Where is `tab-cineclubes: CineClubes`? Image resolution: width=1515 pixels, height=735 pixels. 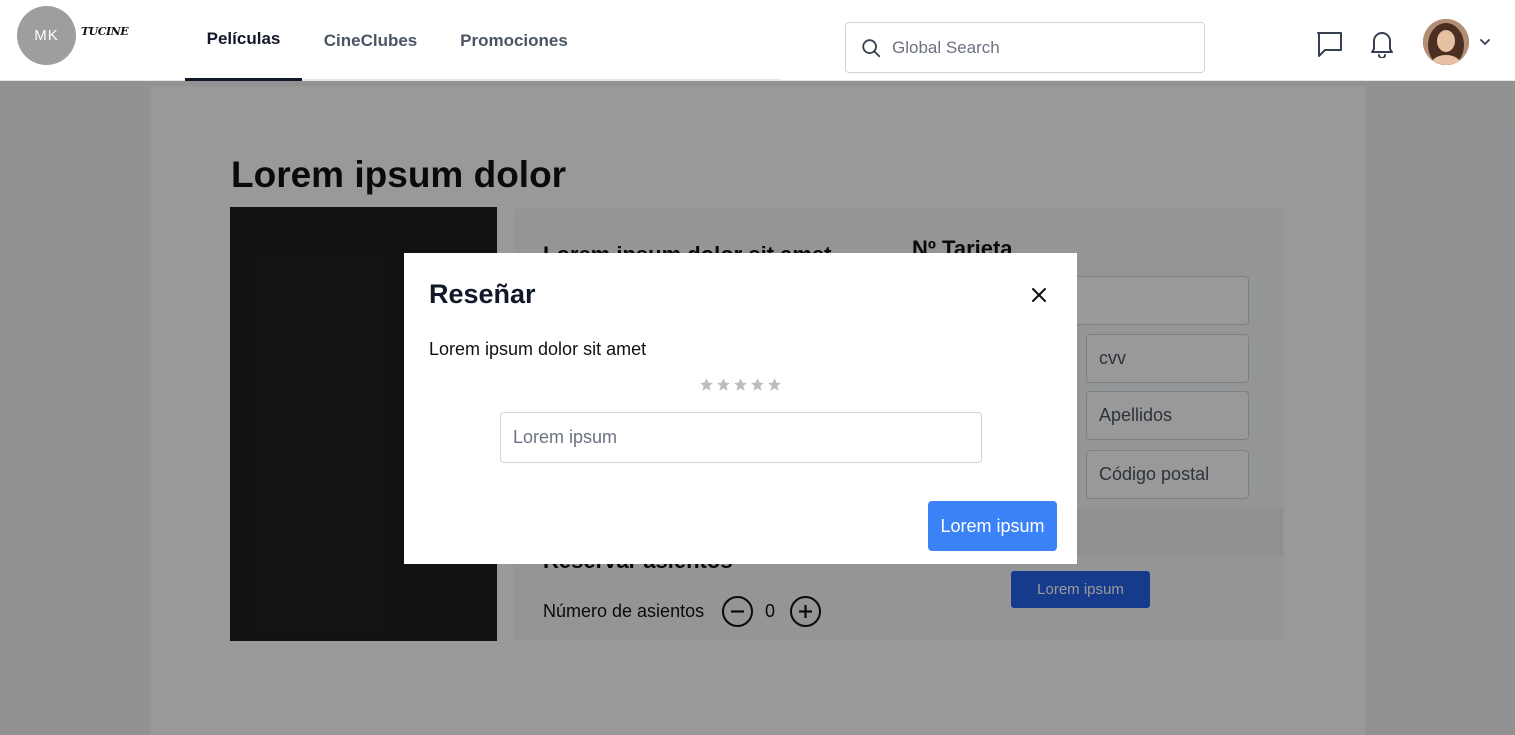 tab-cineclubes: CineClubes is located at coordinates (370, 40).